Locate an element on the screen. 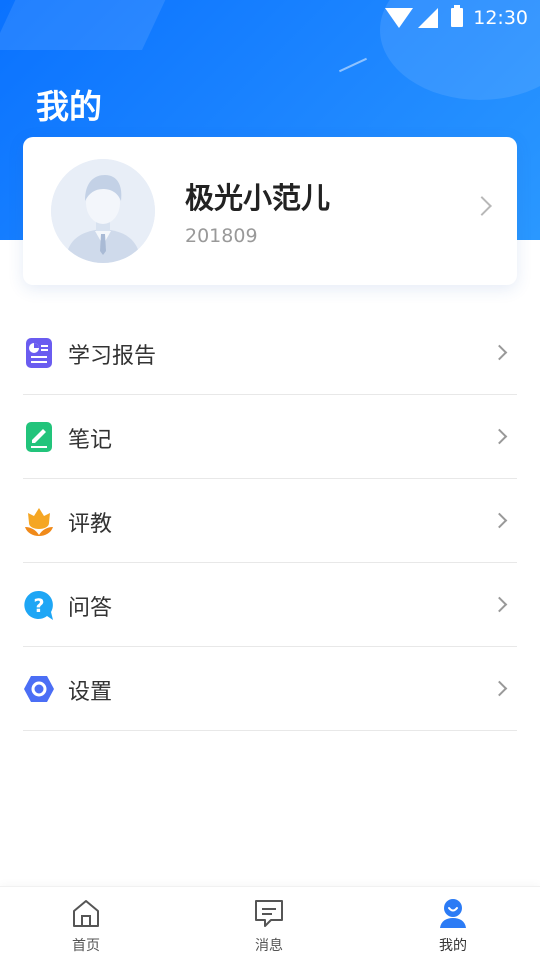 Image resolution: width=540 pixels, height=961 pixels. menu-item-evaluate: 评教 is located at coordinates (270, 521).